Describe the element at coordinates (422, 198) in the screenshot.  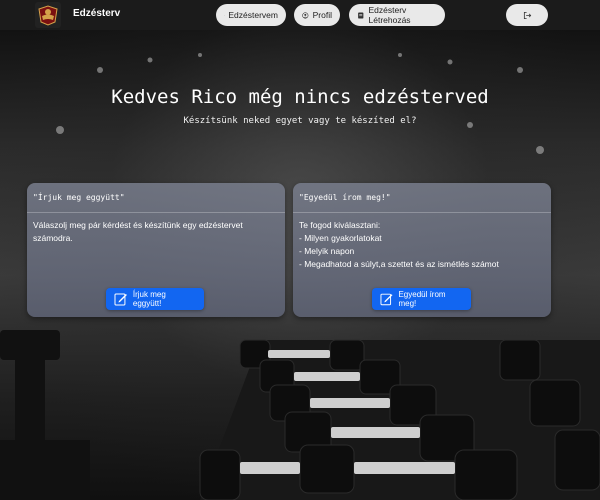
I see `write-alone-card-header: "Egyedül írom meg!"` at that location.